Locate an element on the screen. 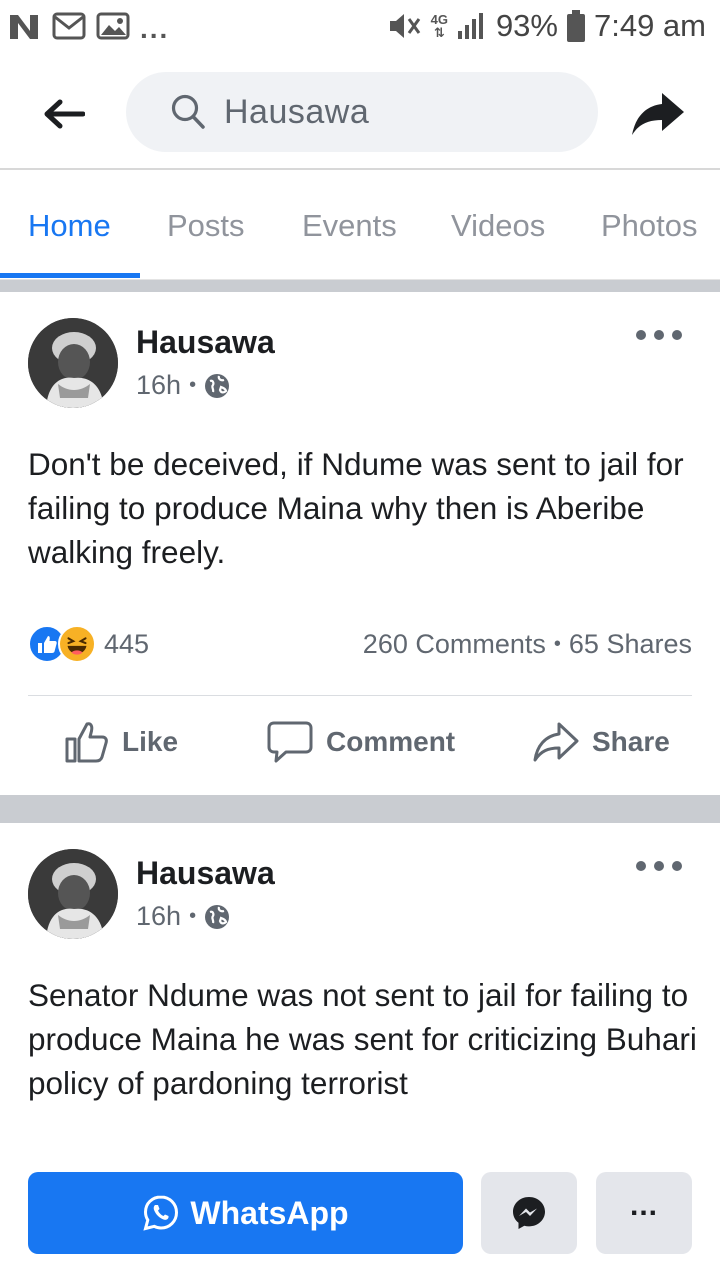 This screenshot has width=720, height=1280. status-right: 4G ⇅ 93% 7:49 am is located at coordinates (546, 26).